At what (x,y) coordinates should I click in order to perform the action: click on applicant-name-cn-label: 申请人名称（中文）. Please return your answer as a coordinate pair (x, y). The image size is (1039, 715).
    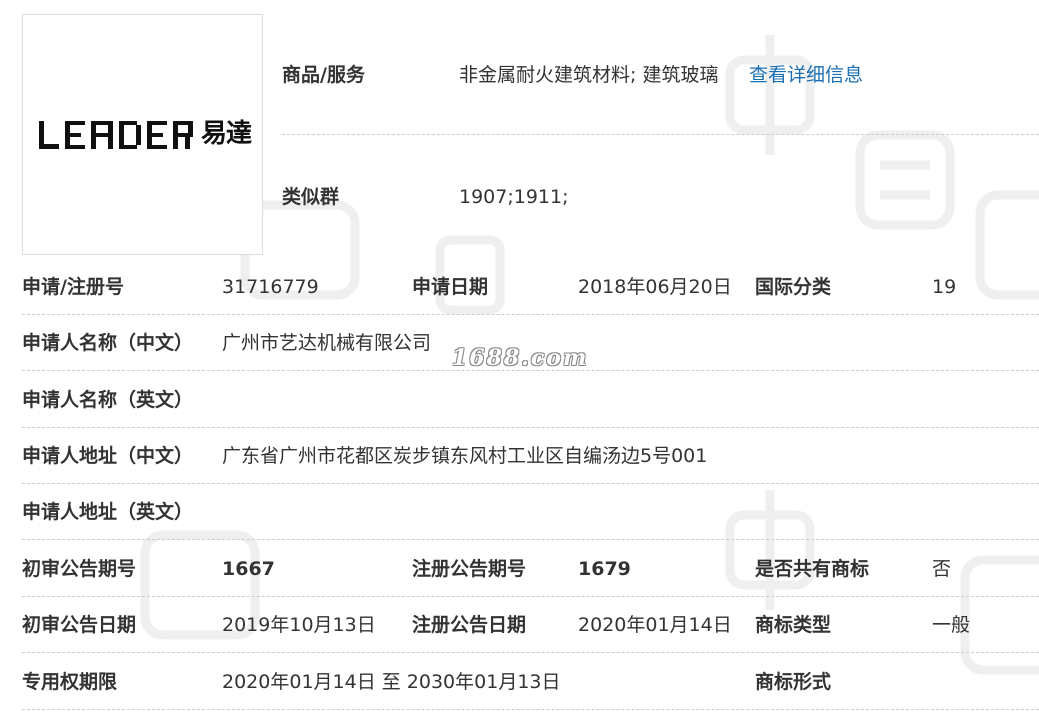
    Looking at the image, I should click on (108, 343).